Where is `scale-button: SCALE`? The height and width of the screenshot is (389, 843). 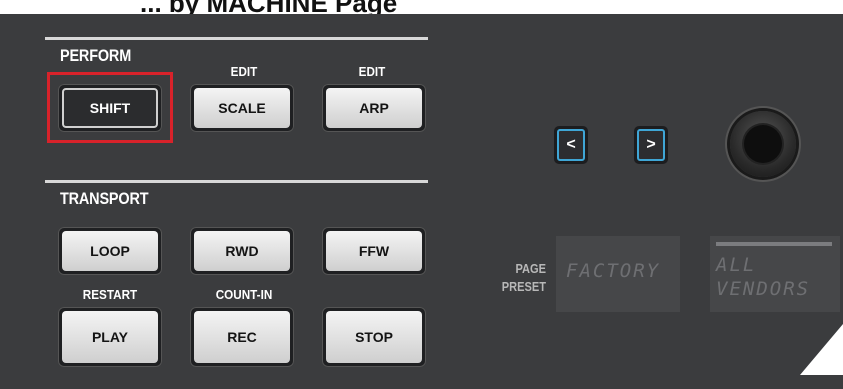 scale-button: SCALE is located at coordinates (242, 108).